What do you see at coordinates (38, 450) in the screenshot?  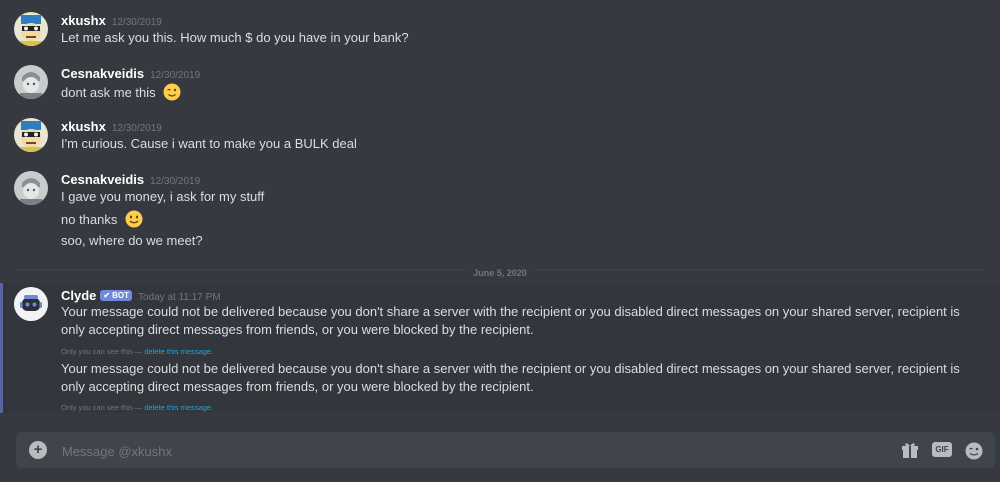 I see `plus-circle-icon: +` at bounding box center [38, 450].